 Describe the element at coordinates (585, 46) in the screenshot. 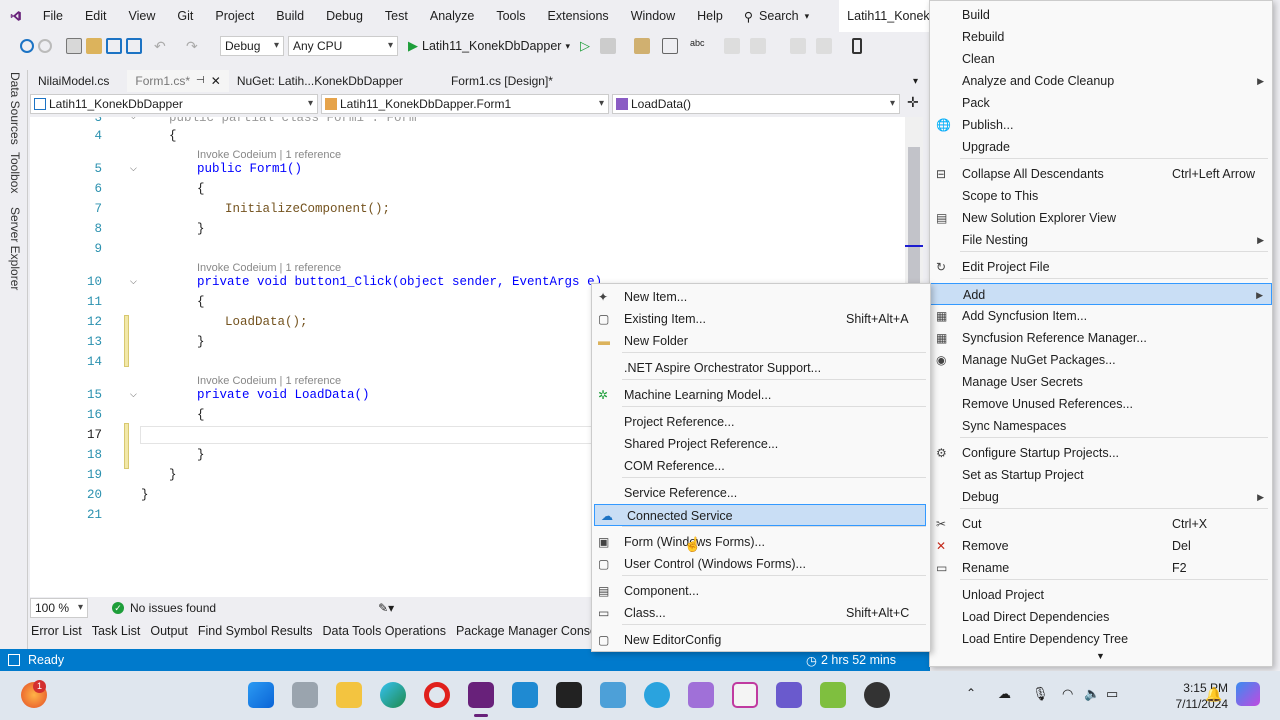

I see `start-without-debug-icon: ▷` at that location.